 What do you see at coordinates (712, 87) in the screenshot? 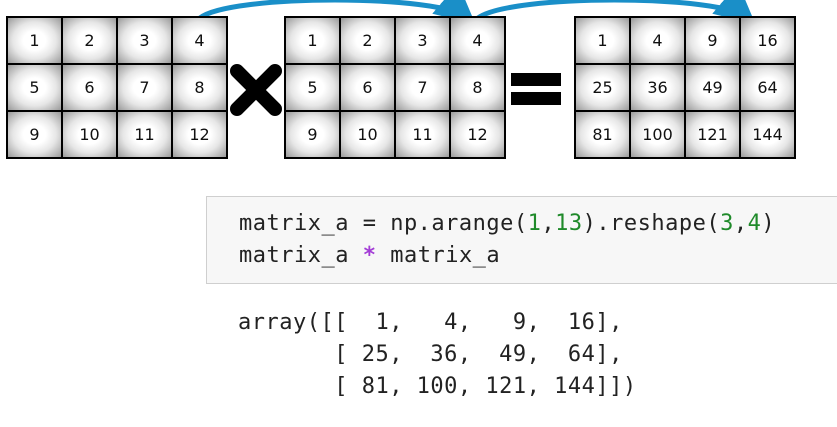
I see `matrix-cell: 49` at bounding box center [712, 87].